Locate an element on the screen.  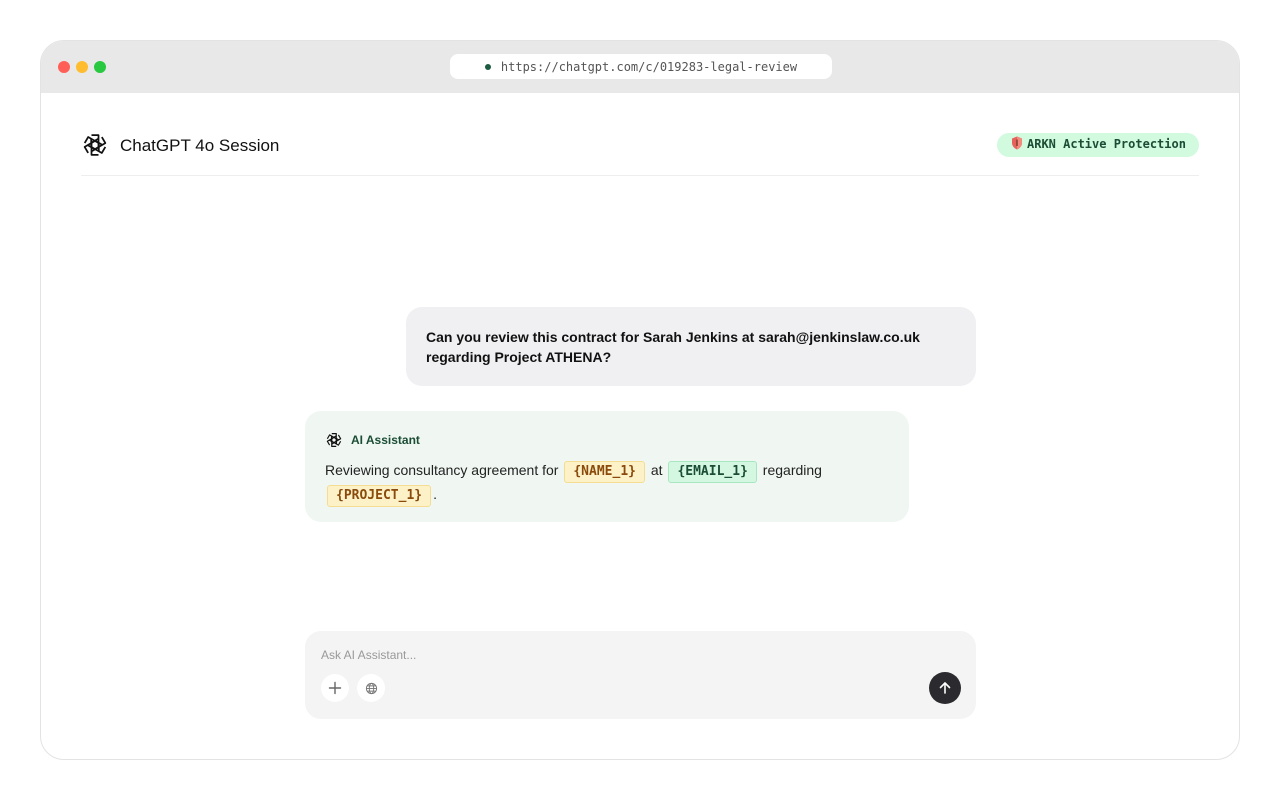
message-composer is located at coordinates (640, 675).